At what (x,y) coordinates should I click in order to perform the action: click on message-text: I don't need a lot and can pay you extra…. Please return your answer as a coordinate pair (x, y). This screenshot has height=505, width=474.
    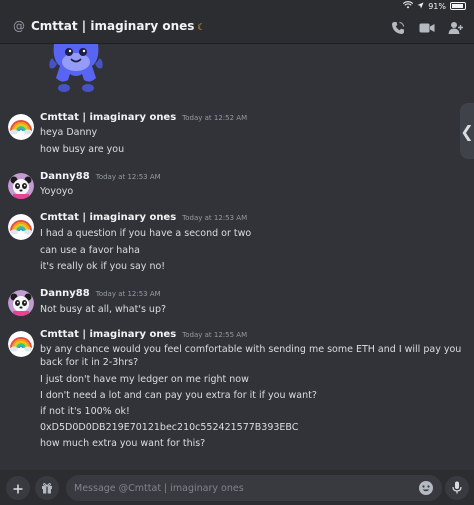
    Looking at the image, I should click on (178, 395).